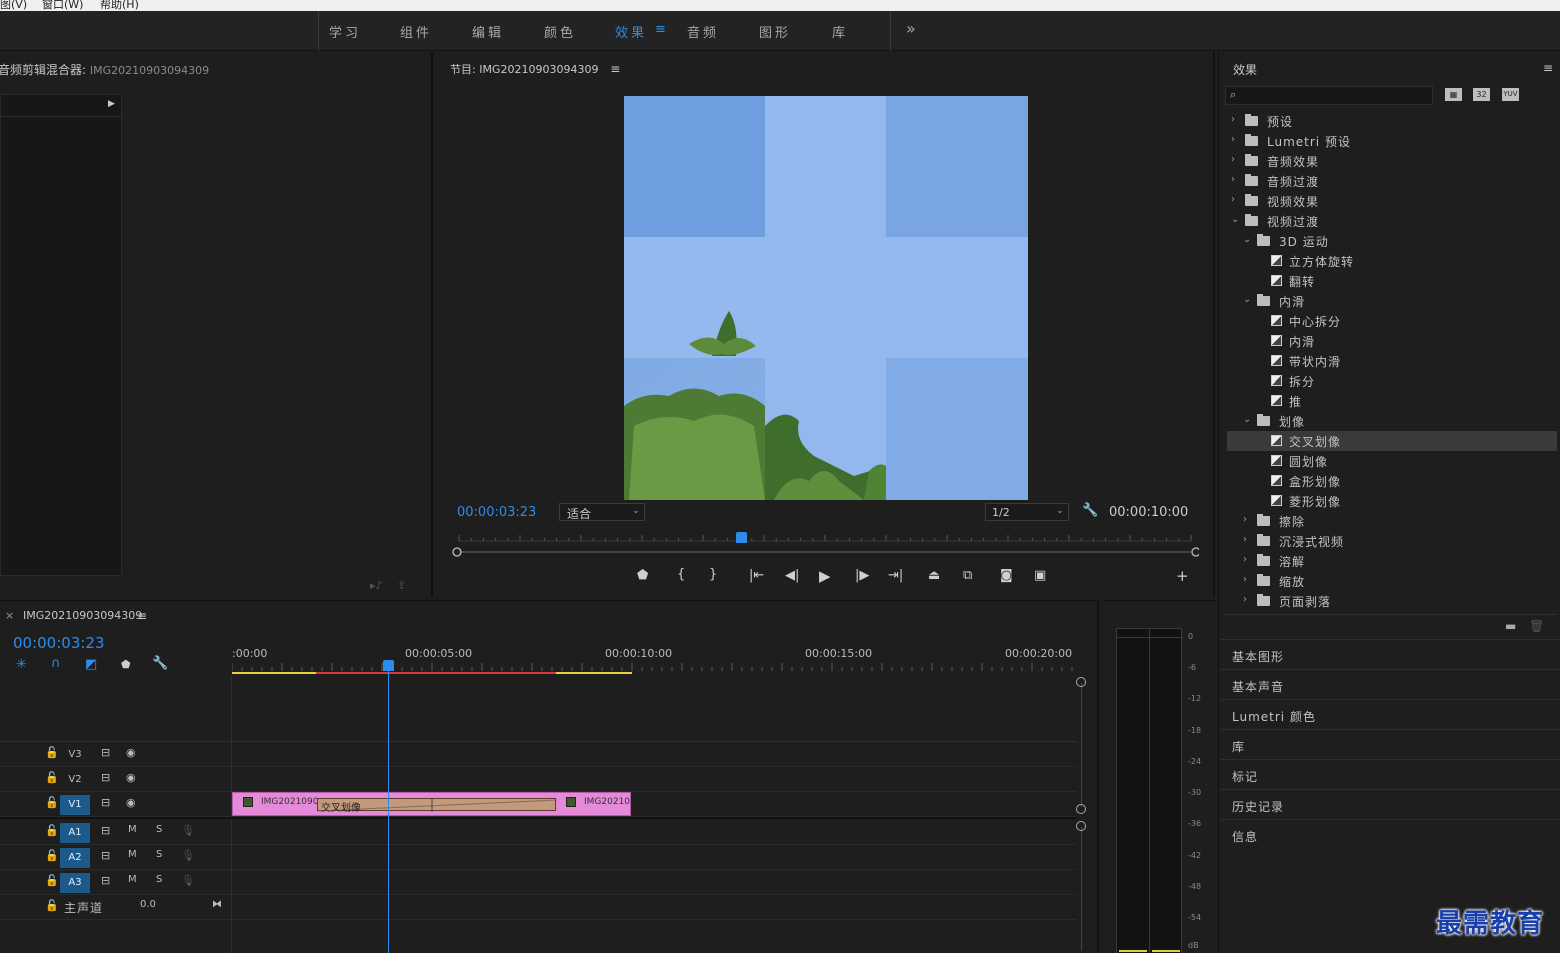  I want to click on 32bit-effects-icon: 32, so click(1481, 94).